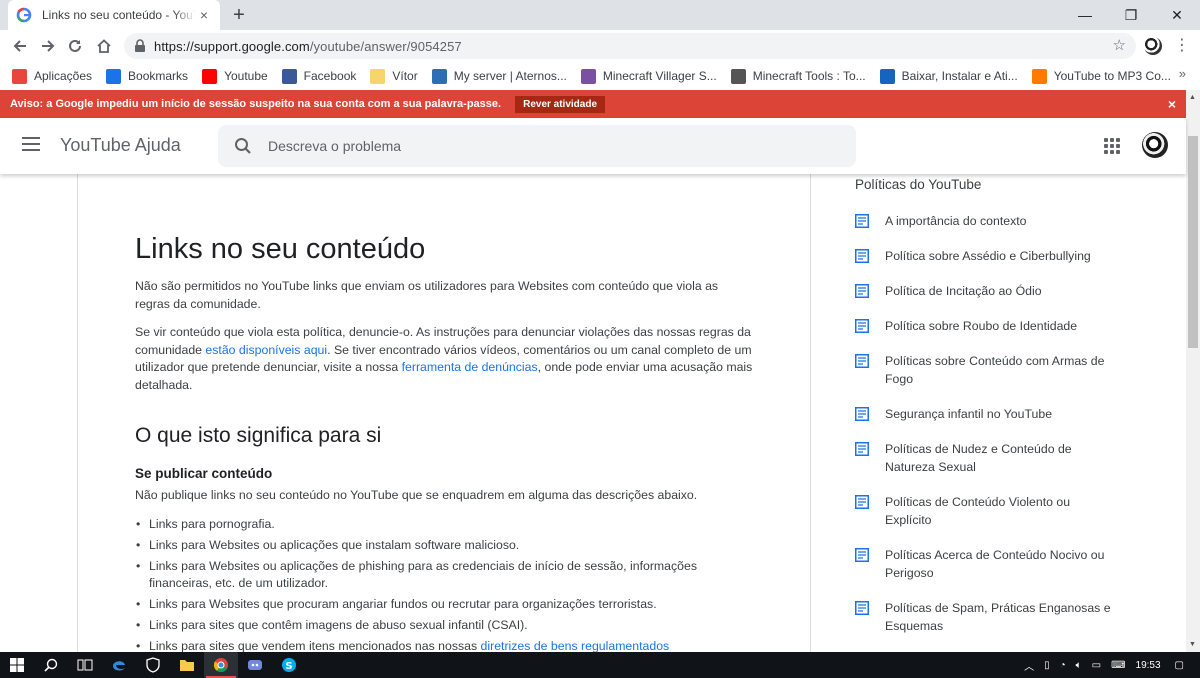 This screenshot has height=678, width=1200. I want to click on alert-close-icon: ×, so click(1172, 104).